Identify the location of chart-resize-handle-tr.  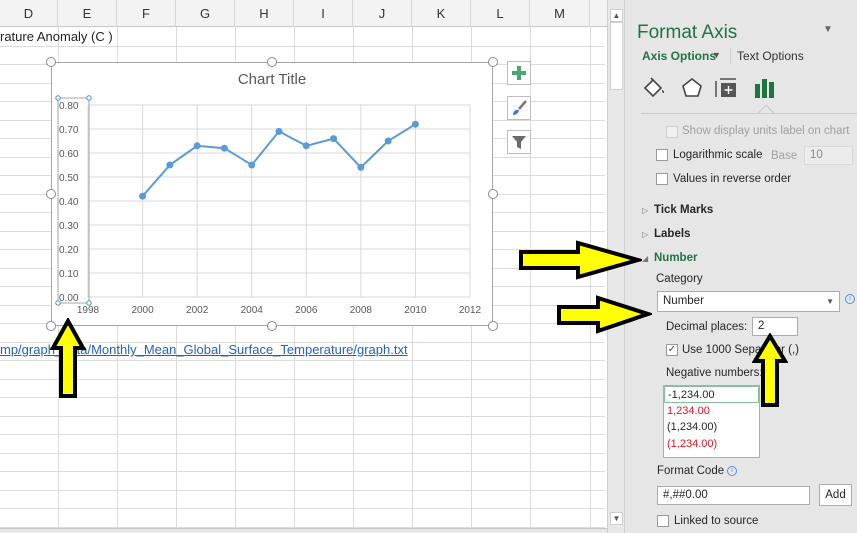
(493, 62).